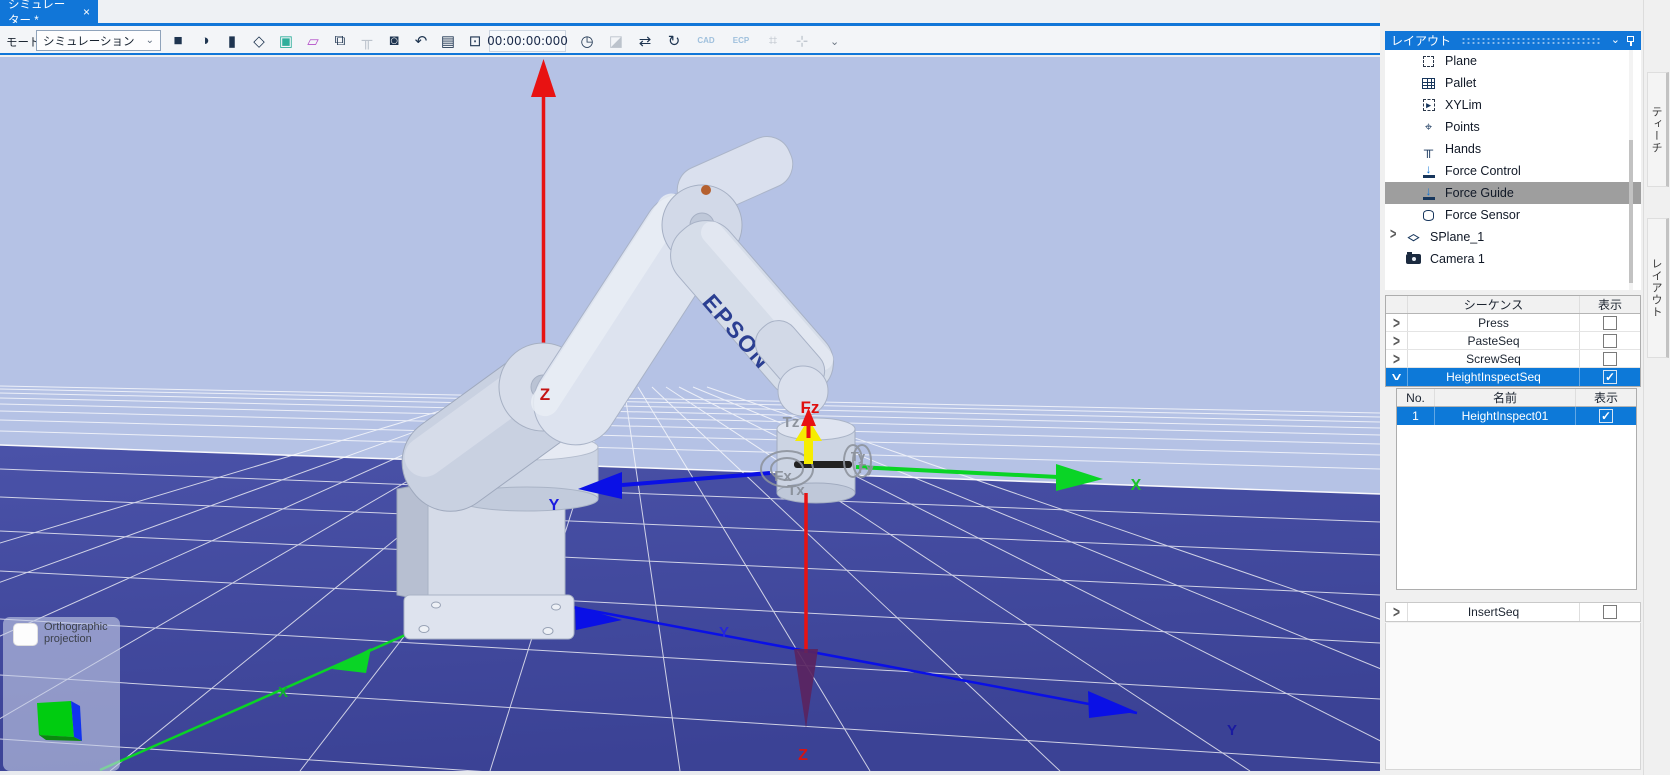 Image resolution: width=1670 pixels, height=775 pixels. What do you see at coordinates (1428, 193) in the screenshot?
I see `force-guide-icon: ↓` at bounding box center [1428, 193].